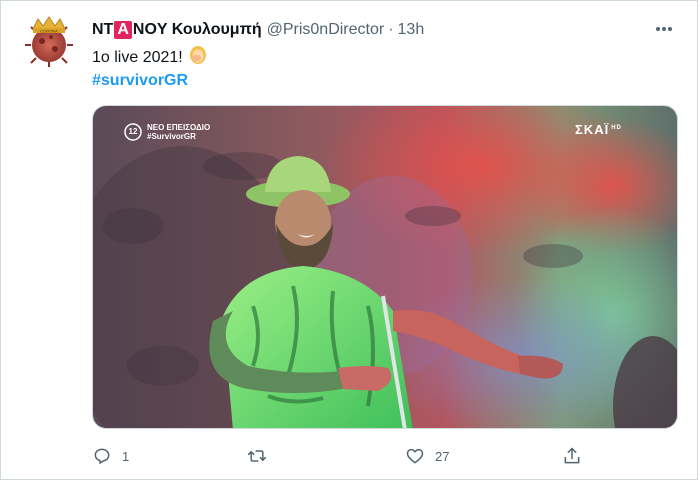  I want to click on like-count: 27, so click(442, 456).